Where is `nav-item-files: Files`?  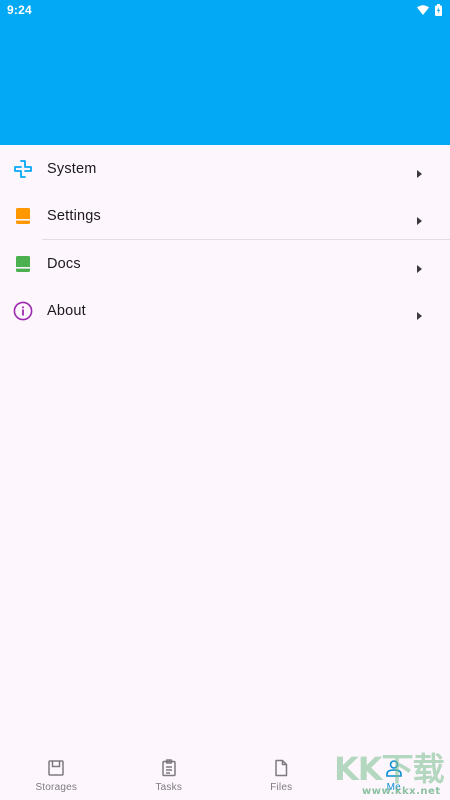 nav-item-files: Files is located at coordinates (281, 774).